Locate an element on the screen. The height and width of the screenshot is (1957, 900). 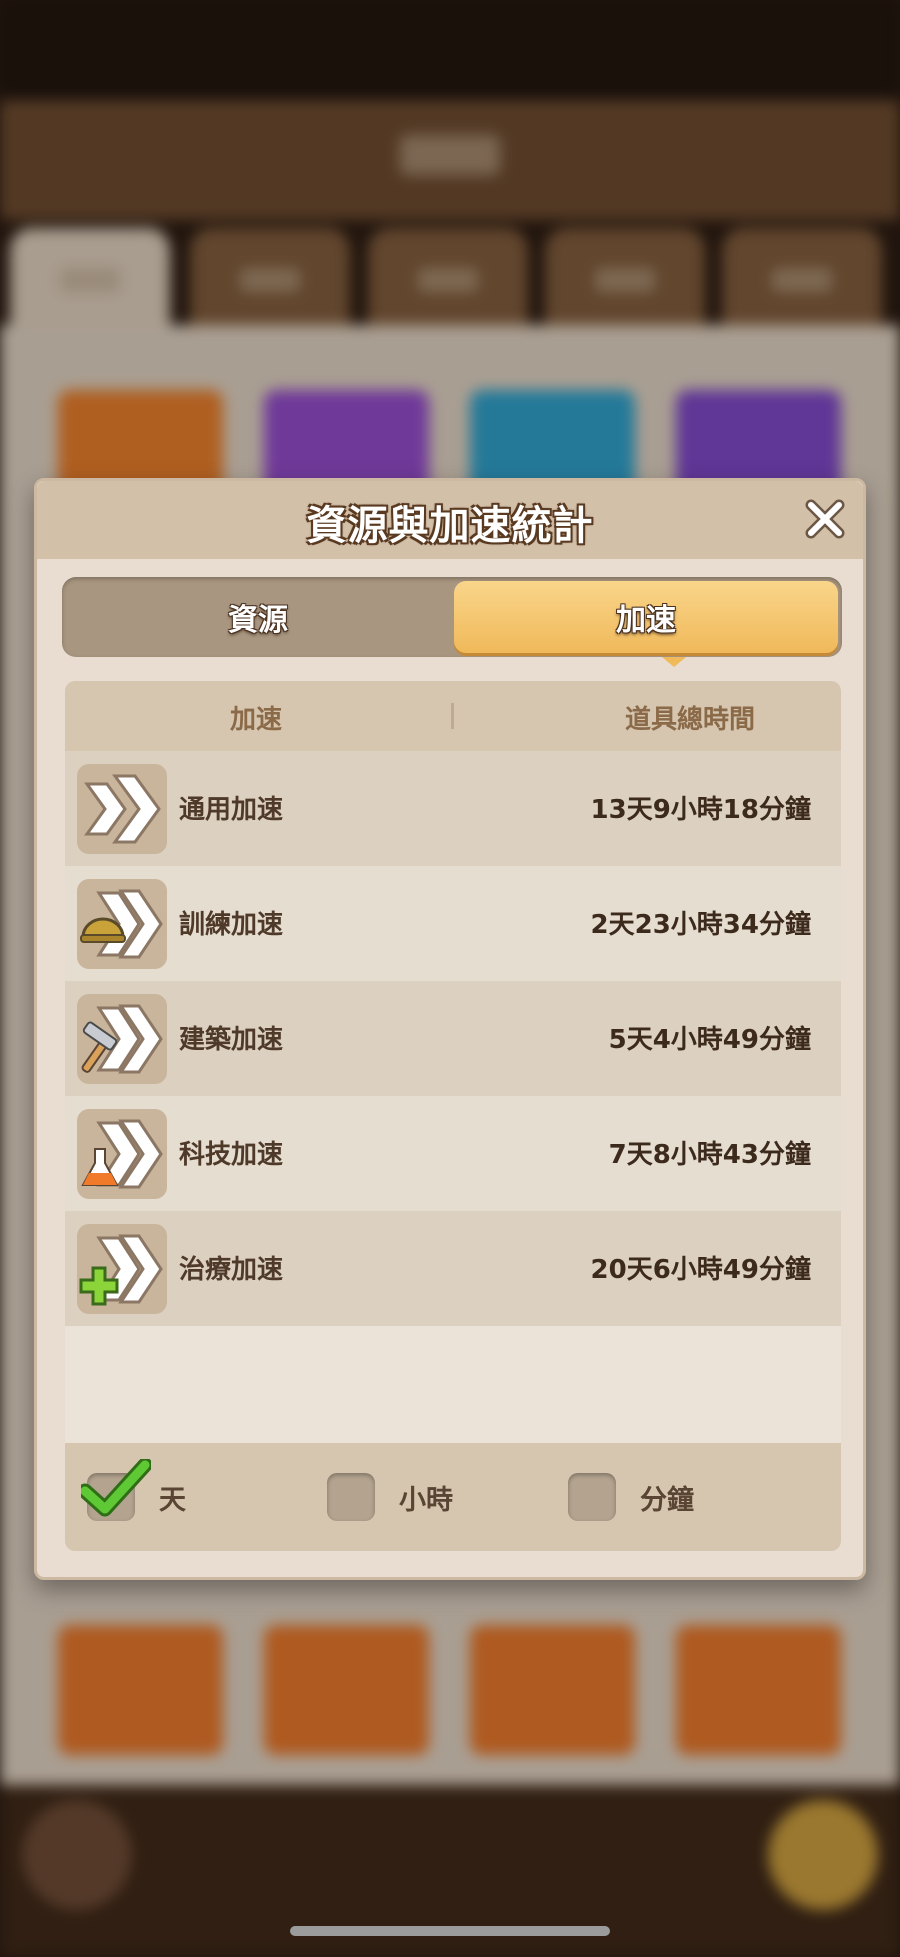
building-speedup-icon is located at coordinates (122, 1039).